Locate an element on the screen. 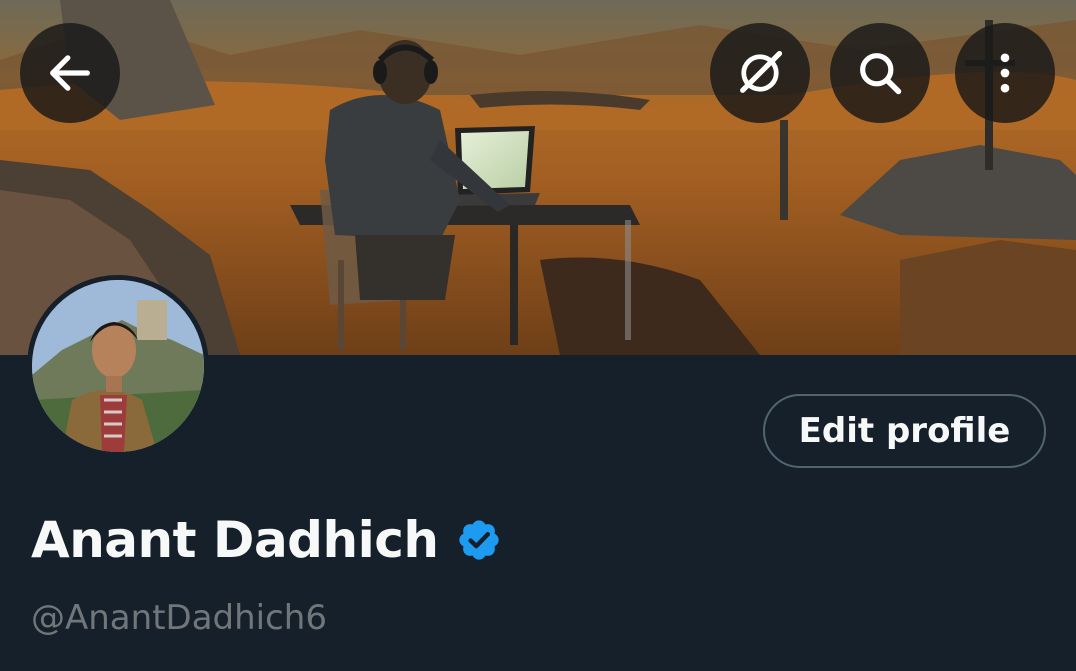 Image resolution: width=1076 pixels, height=671 pixels. arrow-left-icon is located at coordinates (70, 73).